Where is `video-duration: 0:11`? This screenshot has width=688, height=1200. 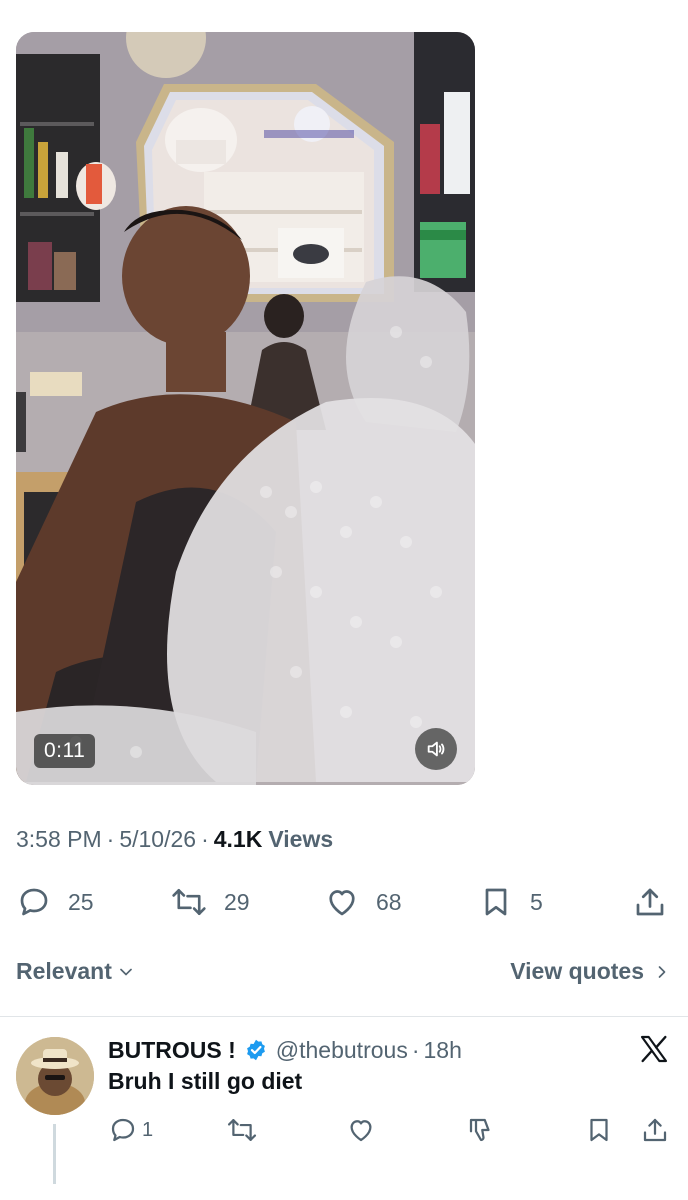 video-duration: 0:11 is located at coordinates (65, 751).